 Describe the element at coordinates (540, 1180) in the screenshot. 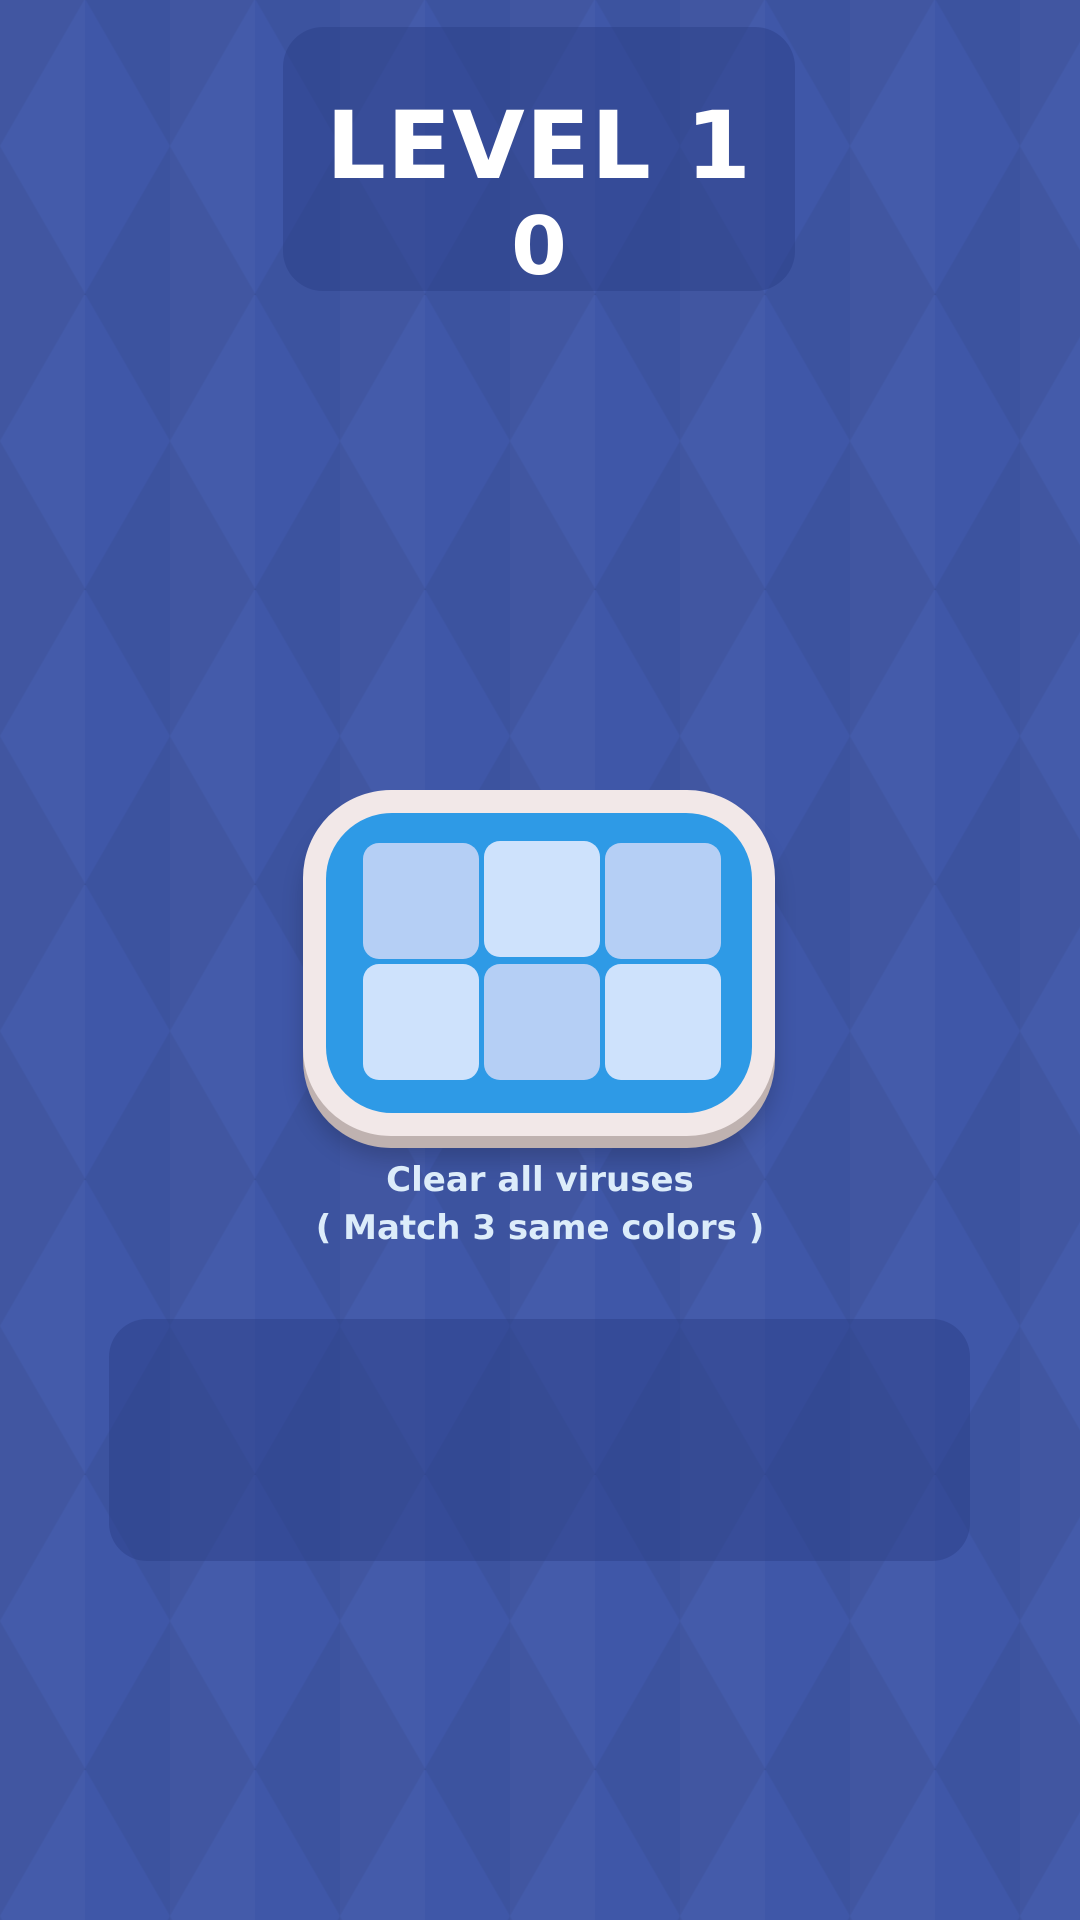

I see `instructions-line-1: Clear all viruses` at that location.